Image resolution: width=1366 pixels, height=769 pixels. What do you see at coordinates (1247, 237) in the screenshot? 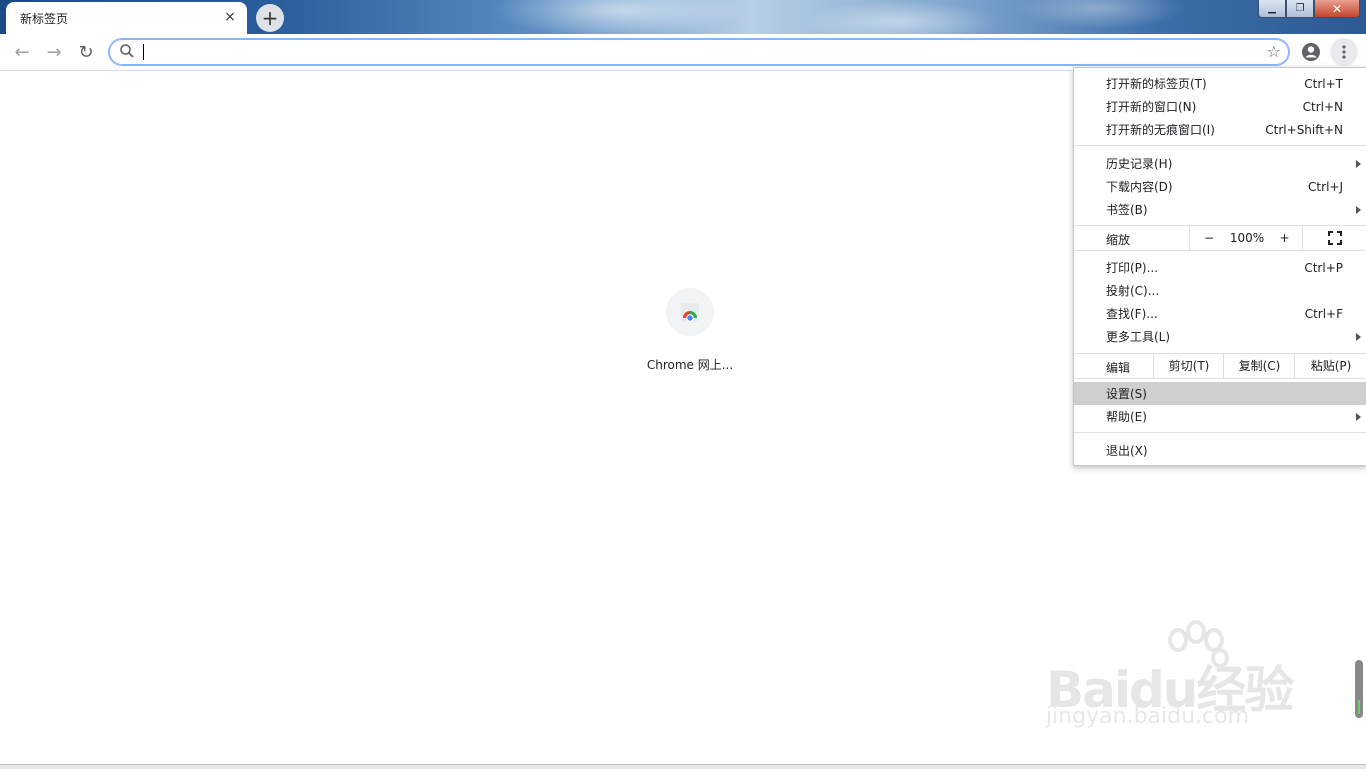
I see `zoom-value: 100%` at bounding box center [1247, 237].